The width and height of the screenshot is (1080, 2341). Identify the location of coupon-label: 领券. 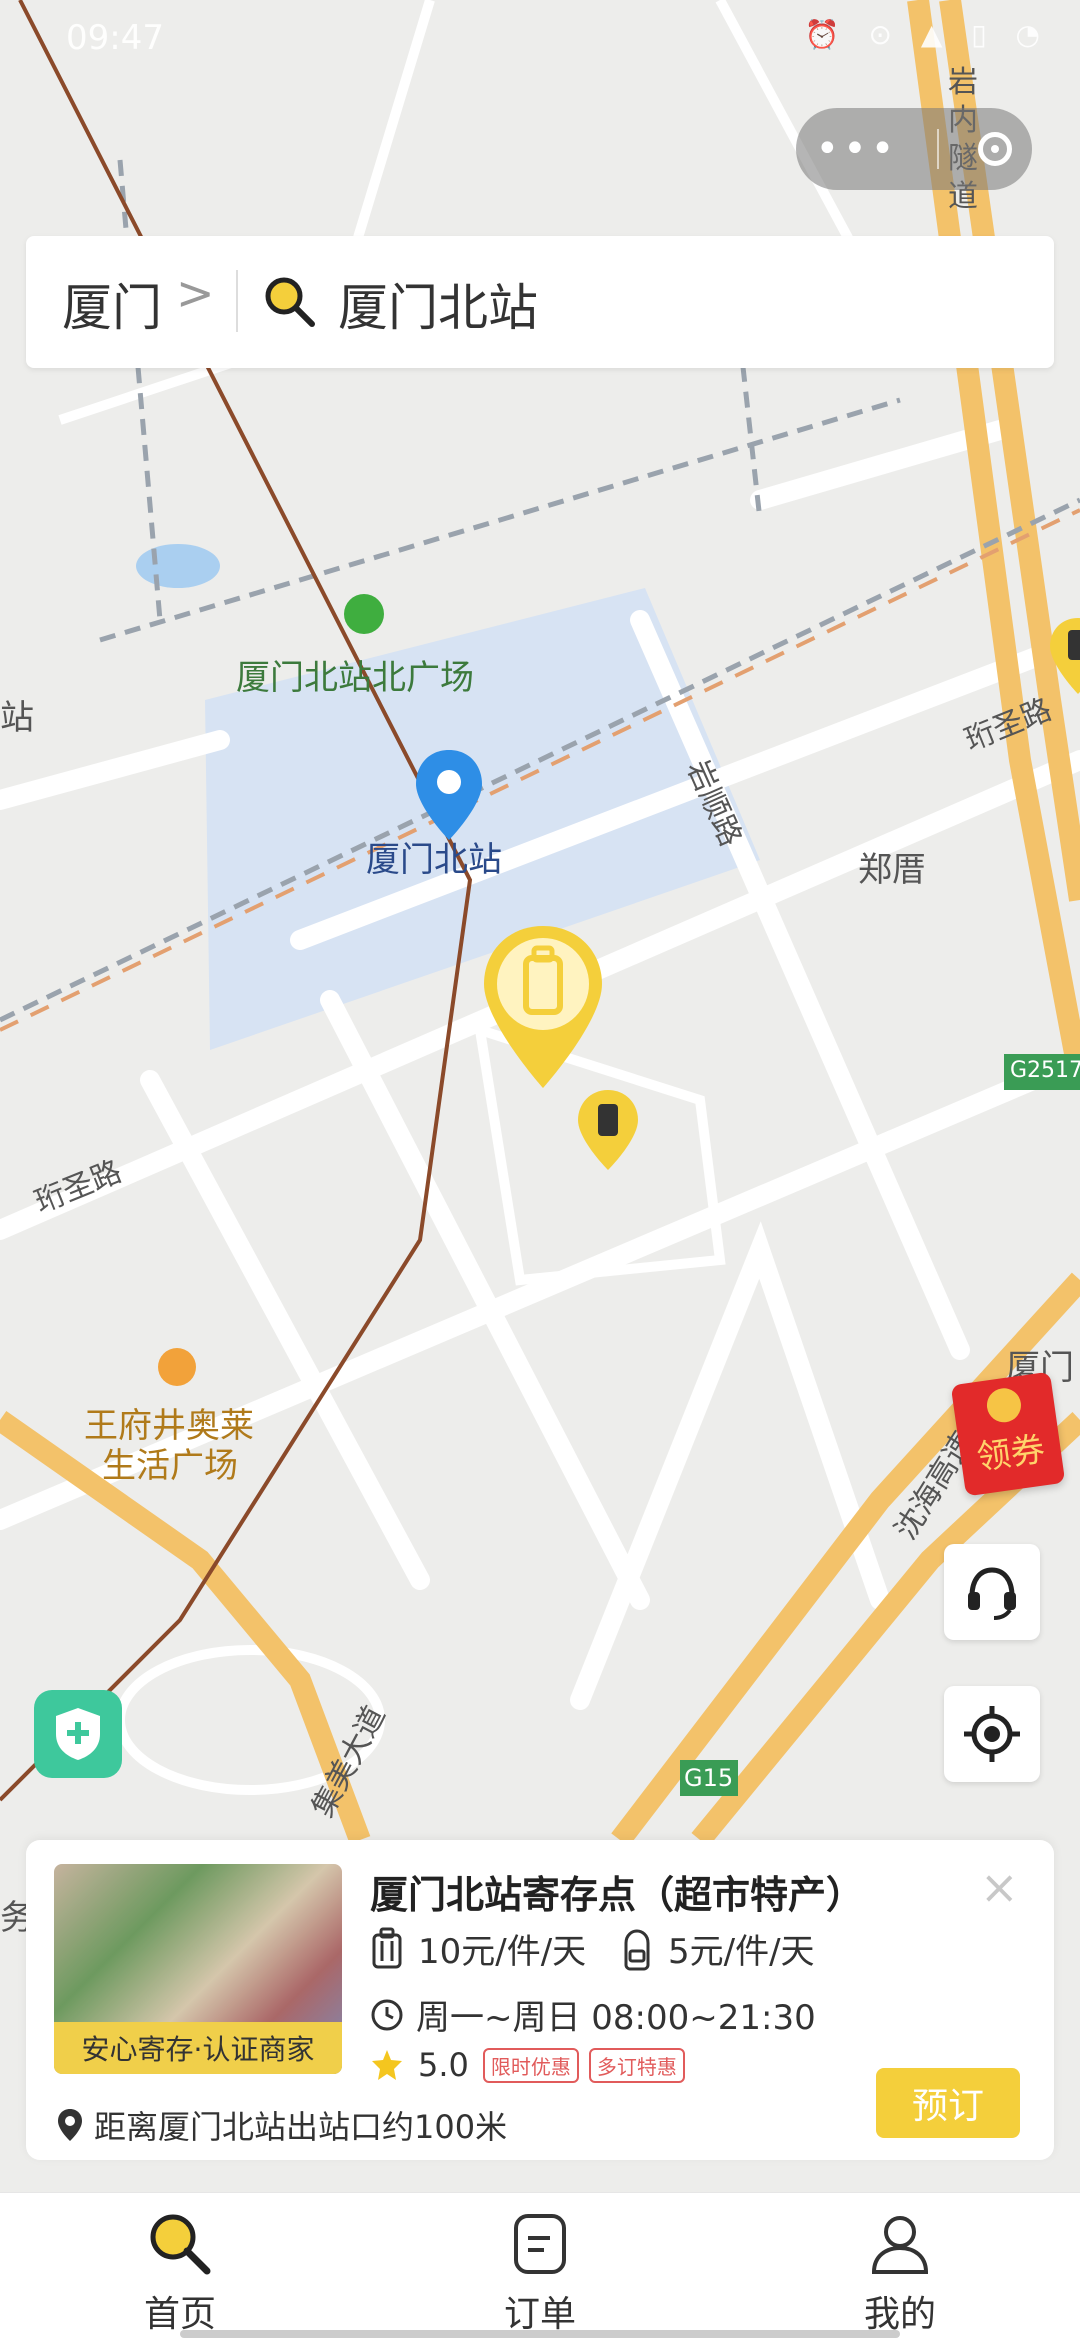
(1011, 1454).